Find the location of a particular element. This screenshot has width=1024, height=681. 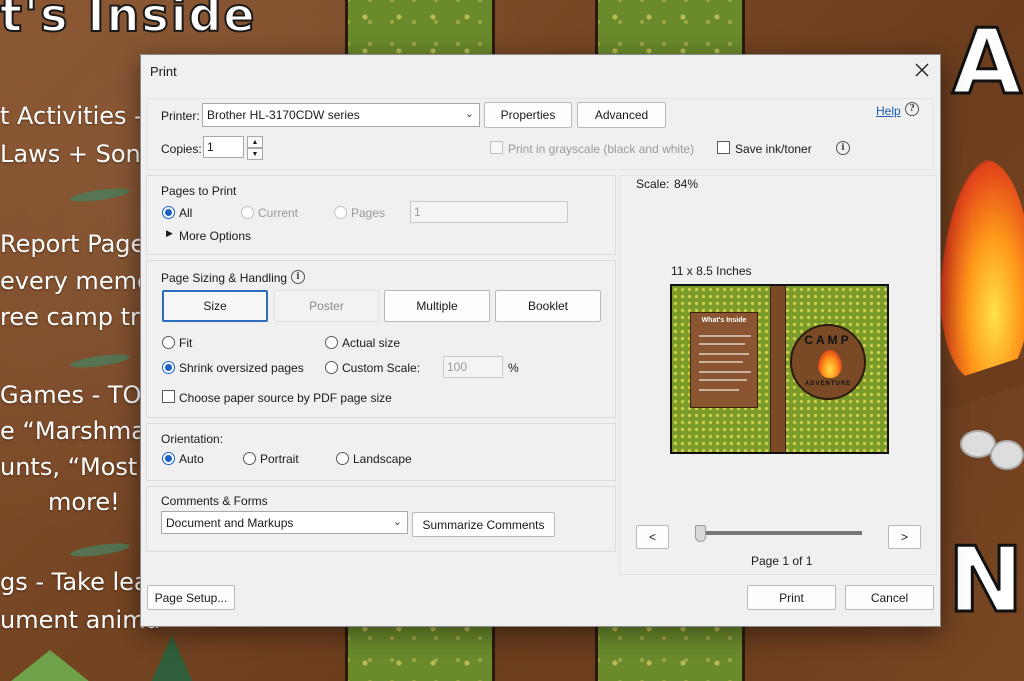

pages-current-label: Current is located at coordinates (278, 213).